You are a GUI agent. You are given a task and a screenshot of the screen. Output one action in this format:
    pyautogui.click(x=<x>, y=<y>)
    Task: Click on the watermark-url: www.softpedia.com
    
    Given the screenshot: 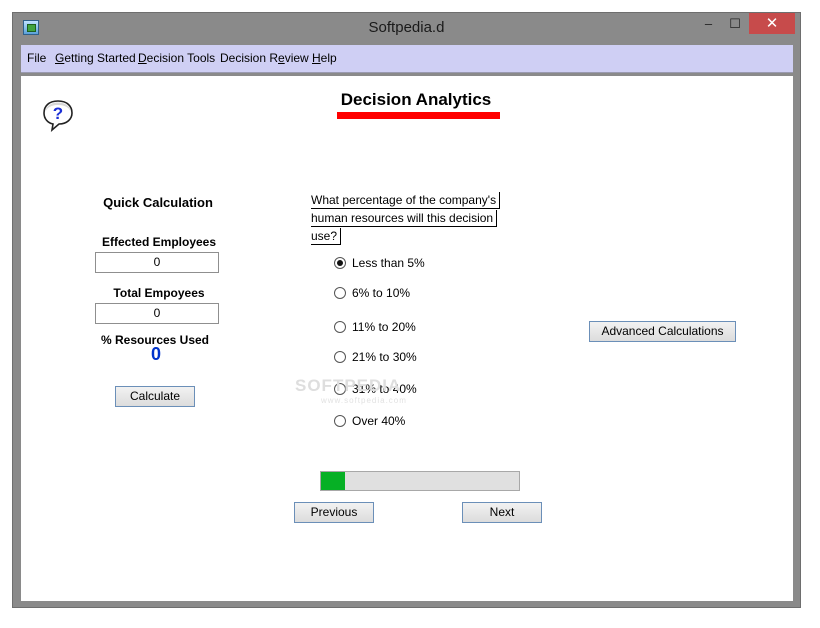 What is the action you would take?
    pyautogui.click(x=364, y=400)
    